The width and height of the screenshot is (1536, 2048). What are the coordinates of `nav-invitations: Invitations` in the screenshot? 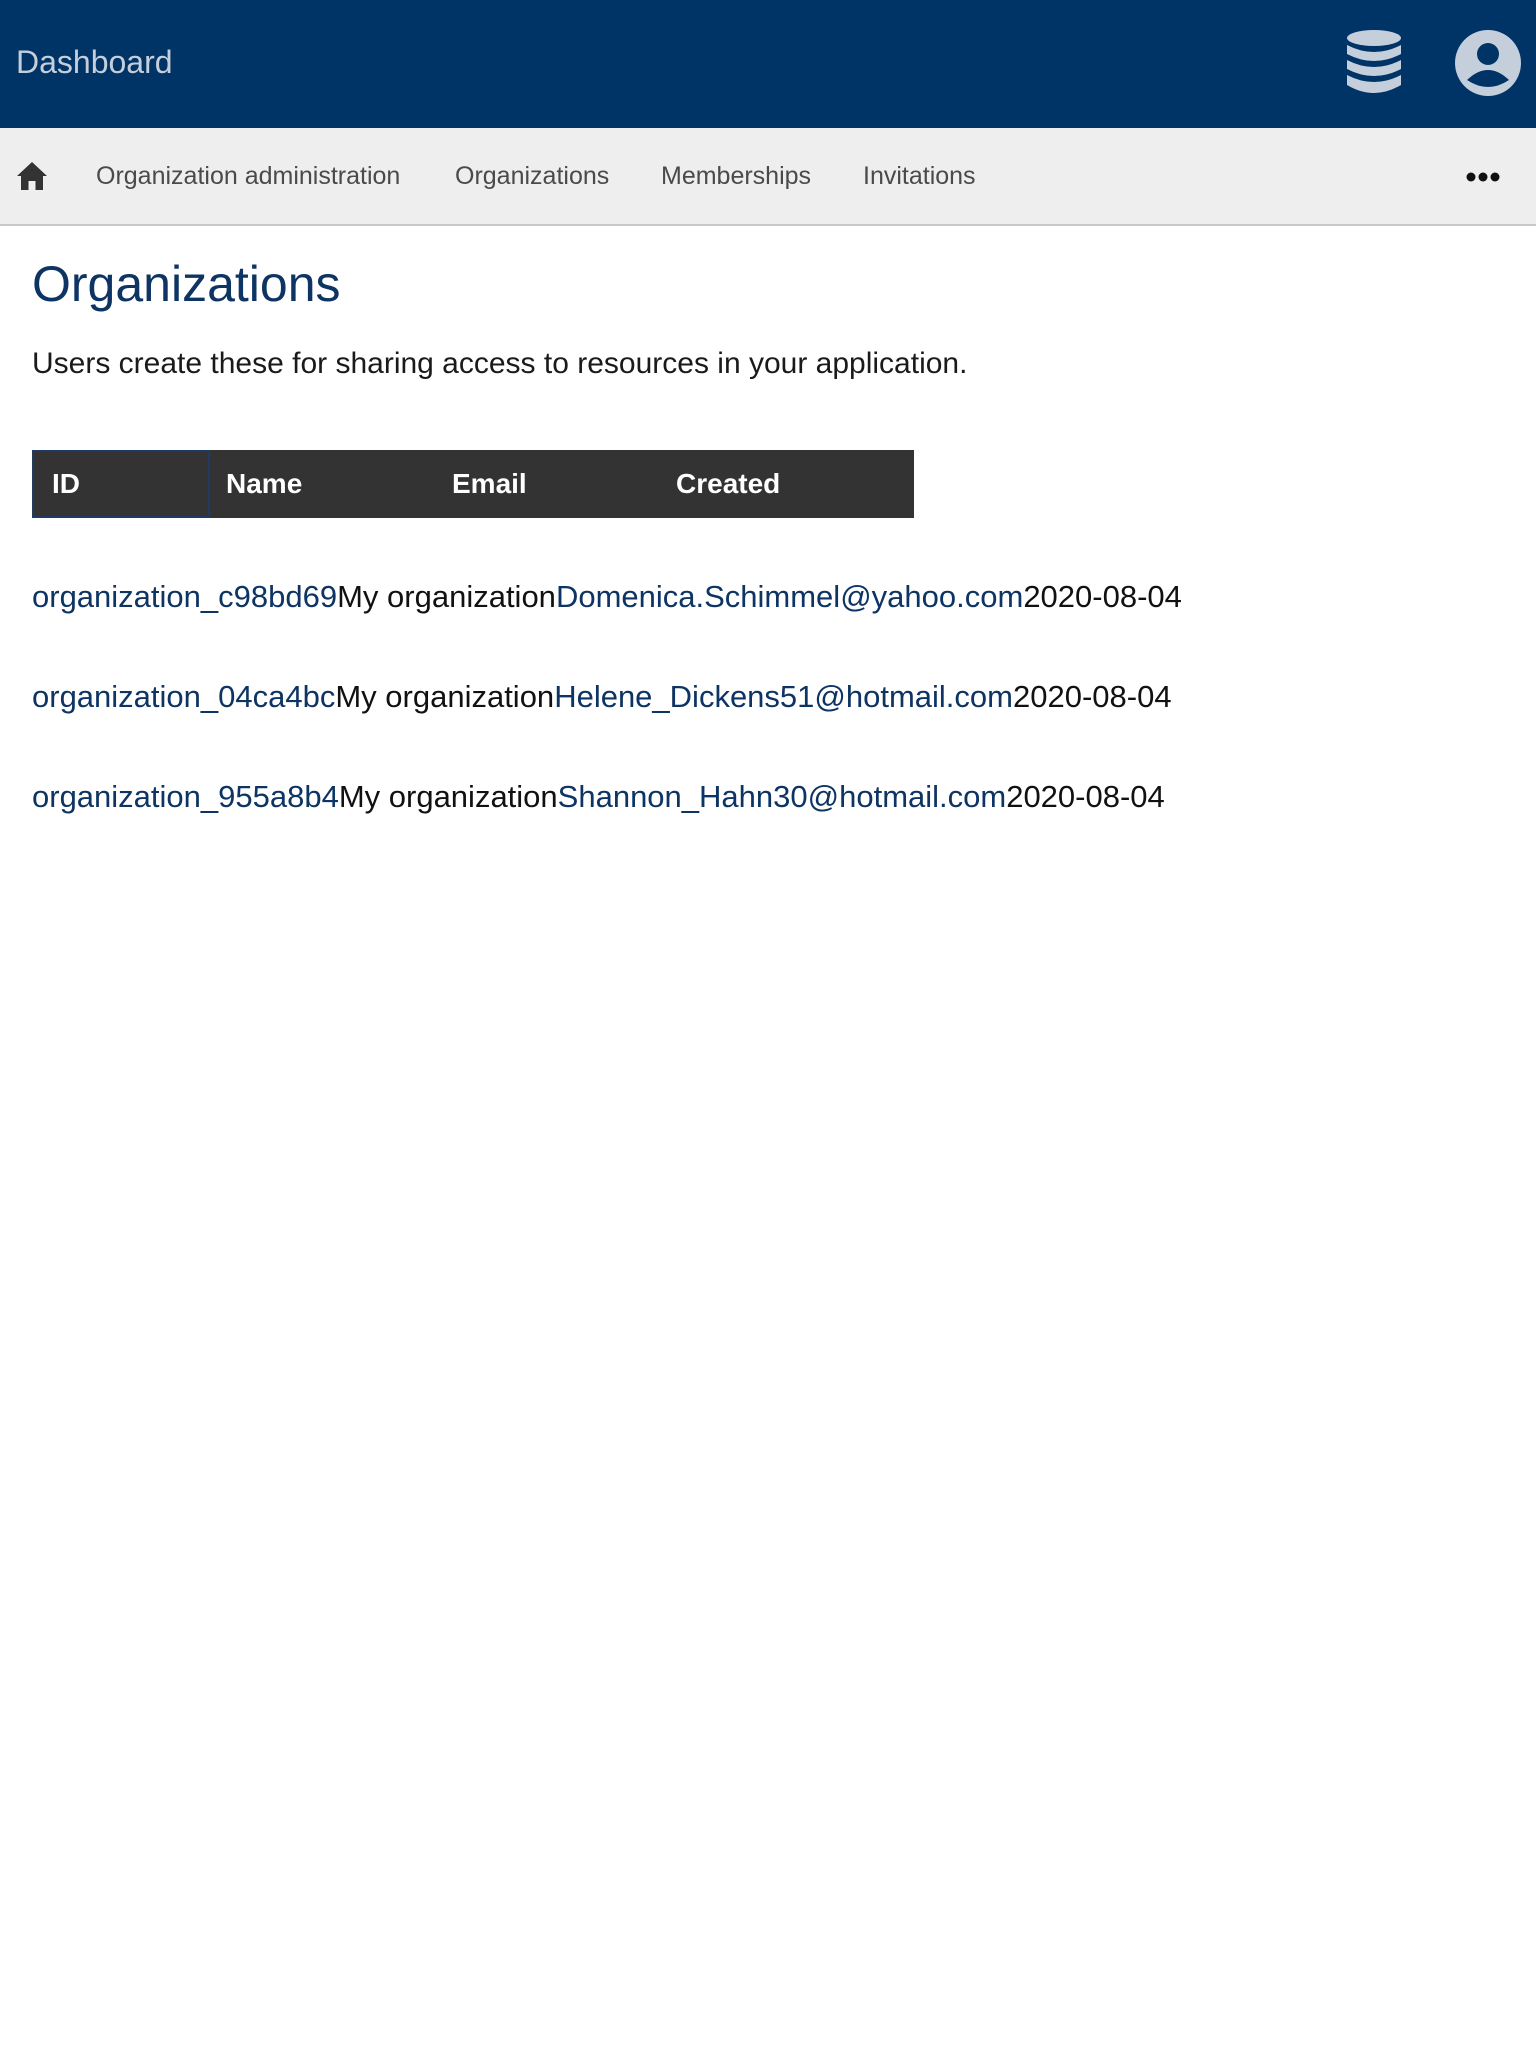 It's located at (919, 176).